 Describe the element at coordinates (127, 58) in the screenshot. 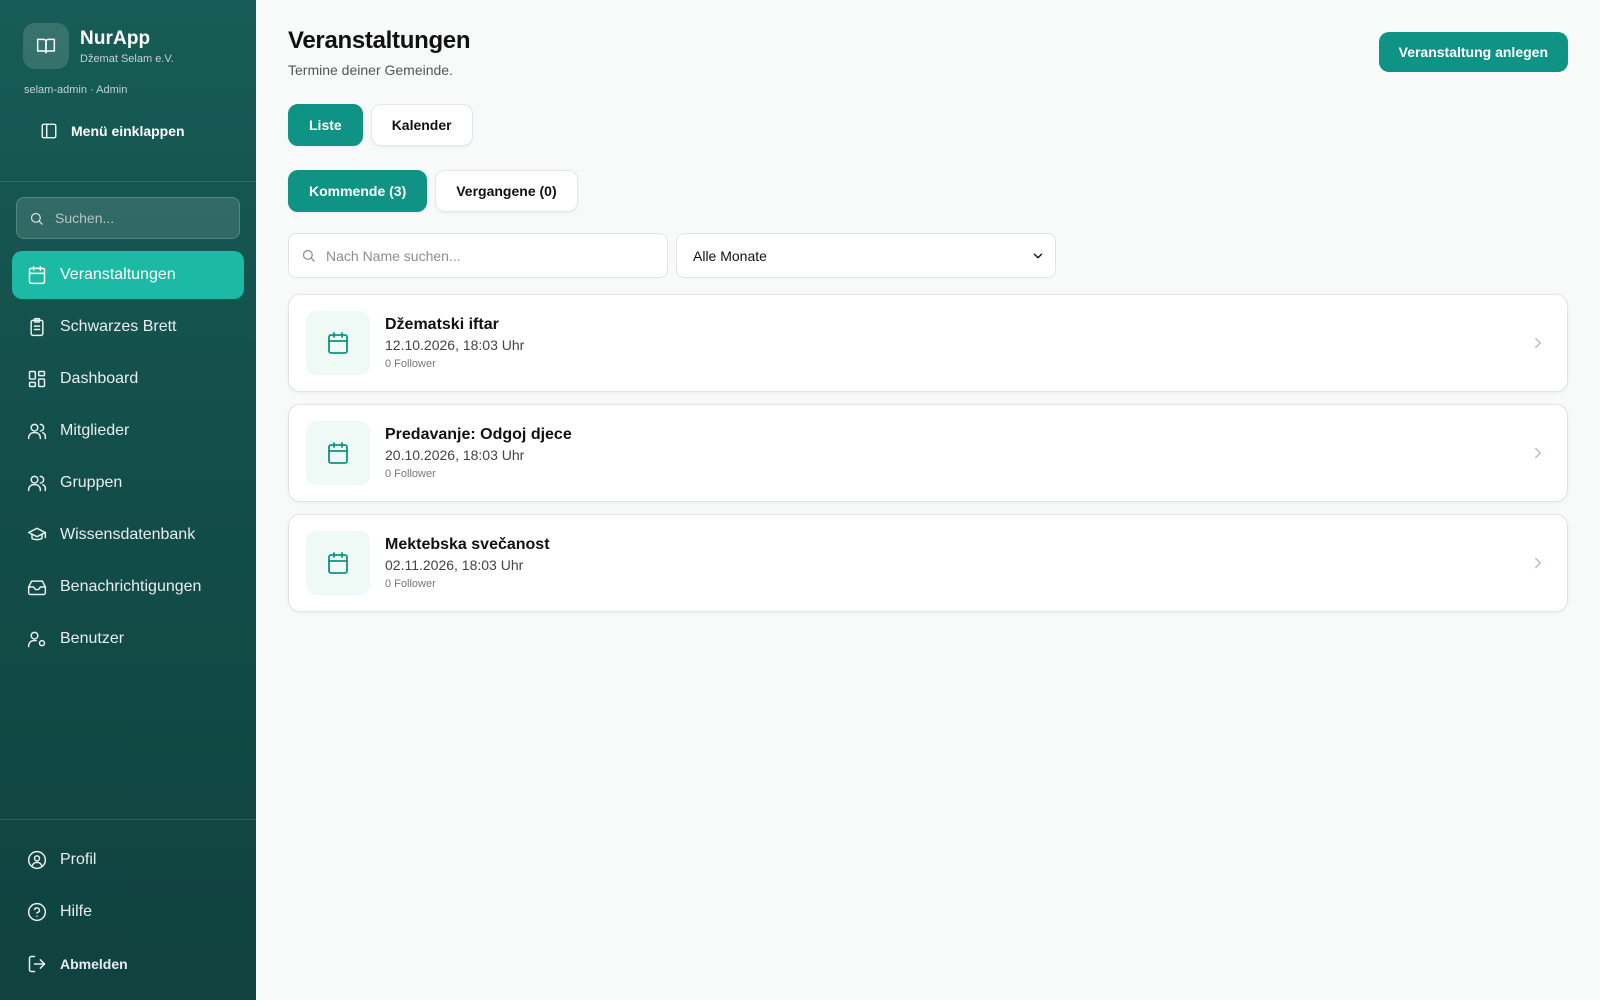

I see `org-name: Džemat Selam e.V.` at that location.